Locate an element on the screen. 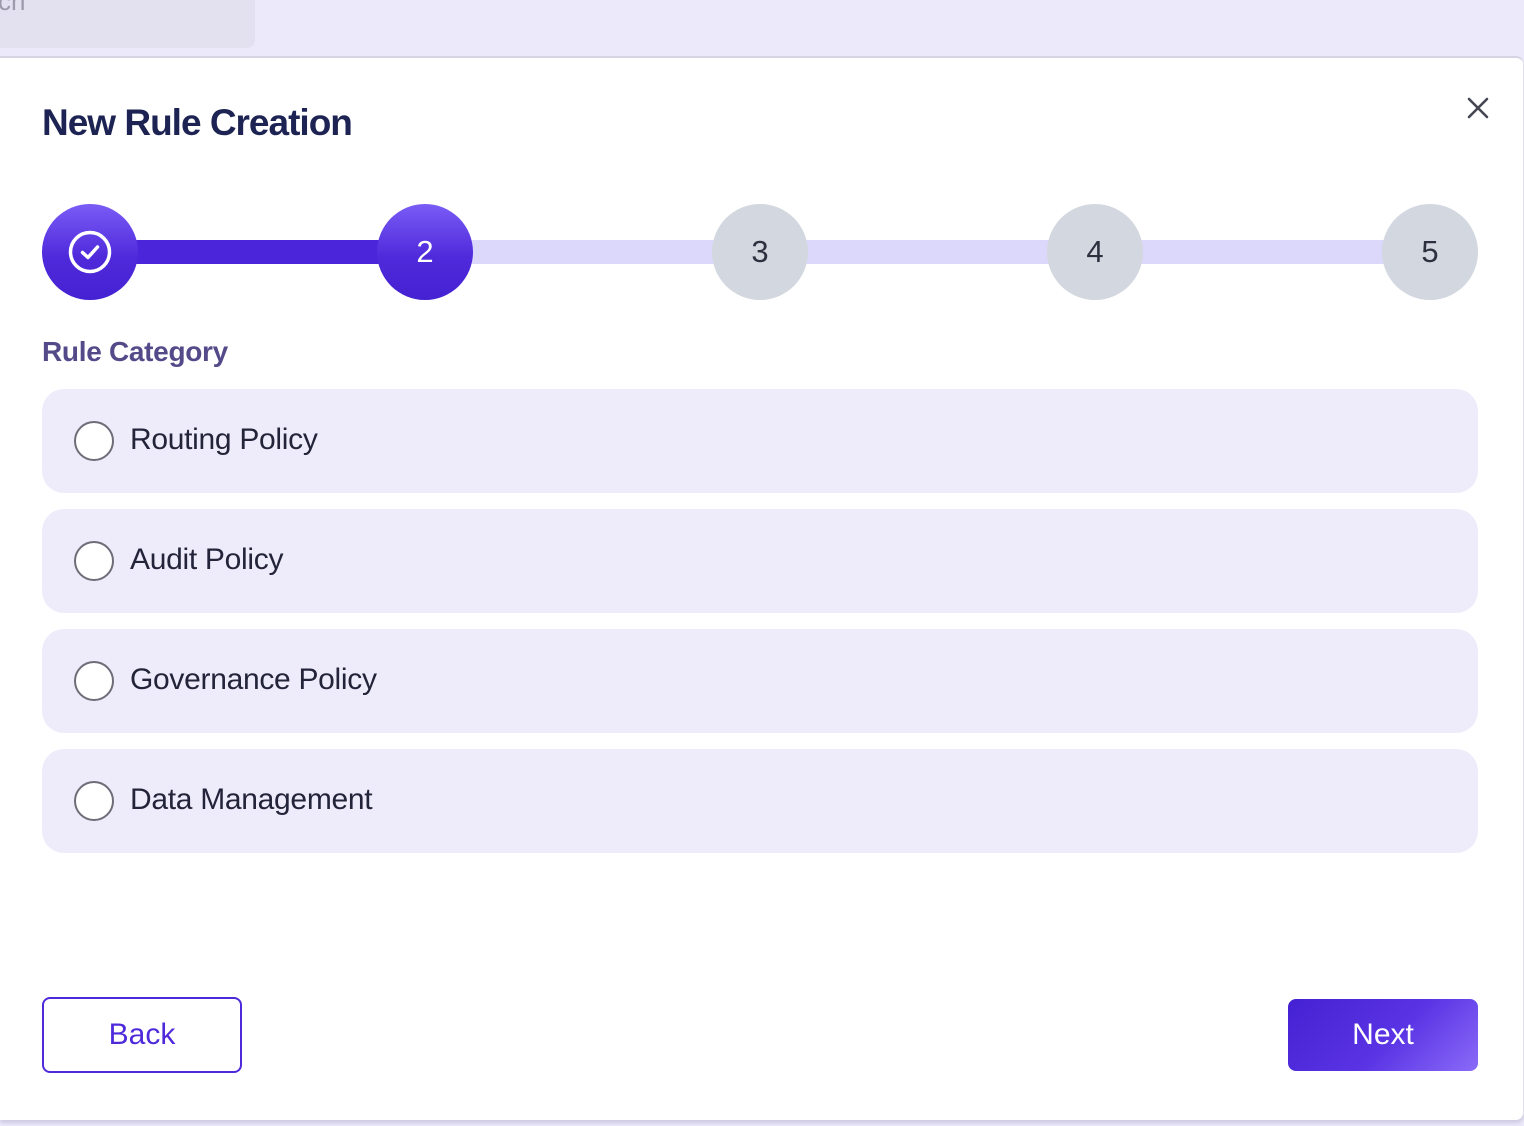 This screenshot has height=1126, width=1524. radio-data-management is located at coordinates (94, 801).